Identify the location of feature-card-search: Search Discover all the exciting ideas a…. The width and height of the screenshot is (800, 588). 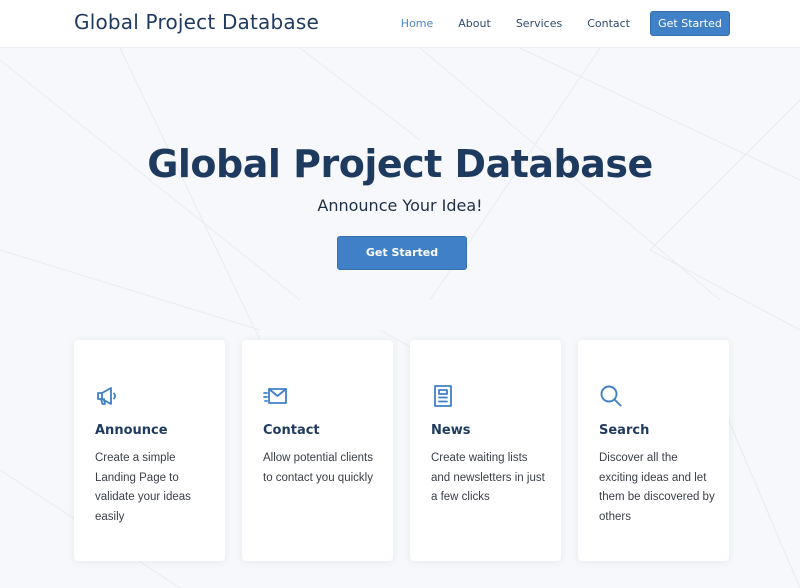
(653, 450).